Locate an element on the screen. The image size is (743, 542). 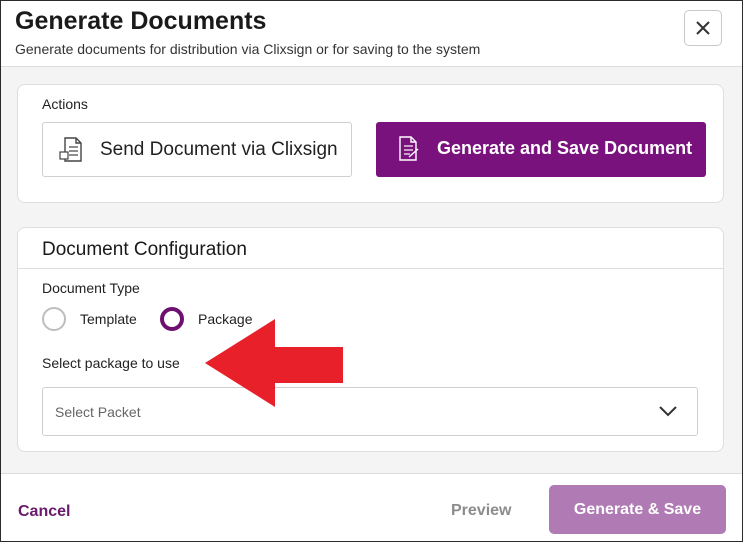
send-button-label: Send Document via Clixsign is located at coordinates (219, 149).